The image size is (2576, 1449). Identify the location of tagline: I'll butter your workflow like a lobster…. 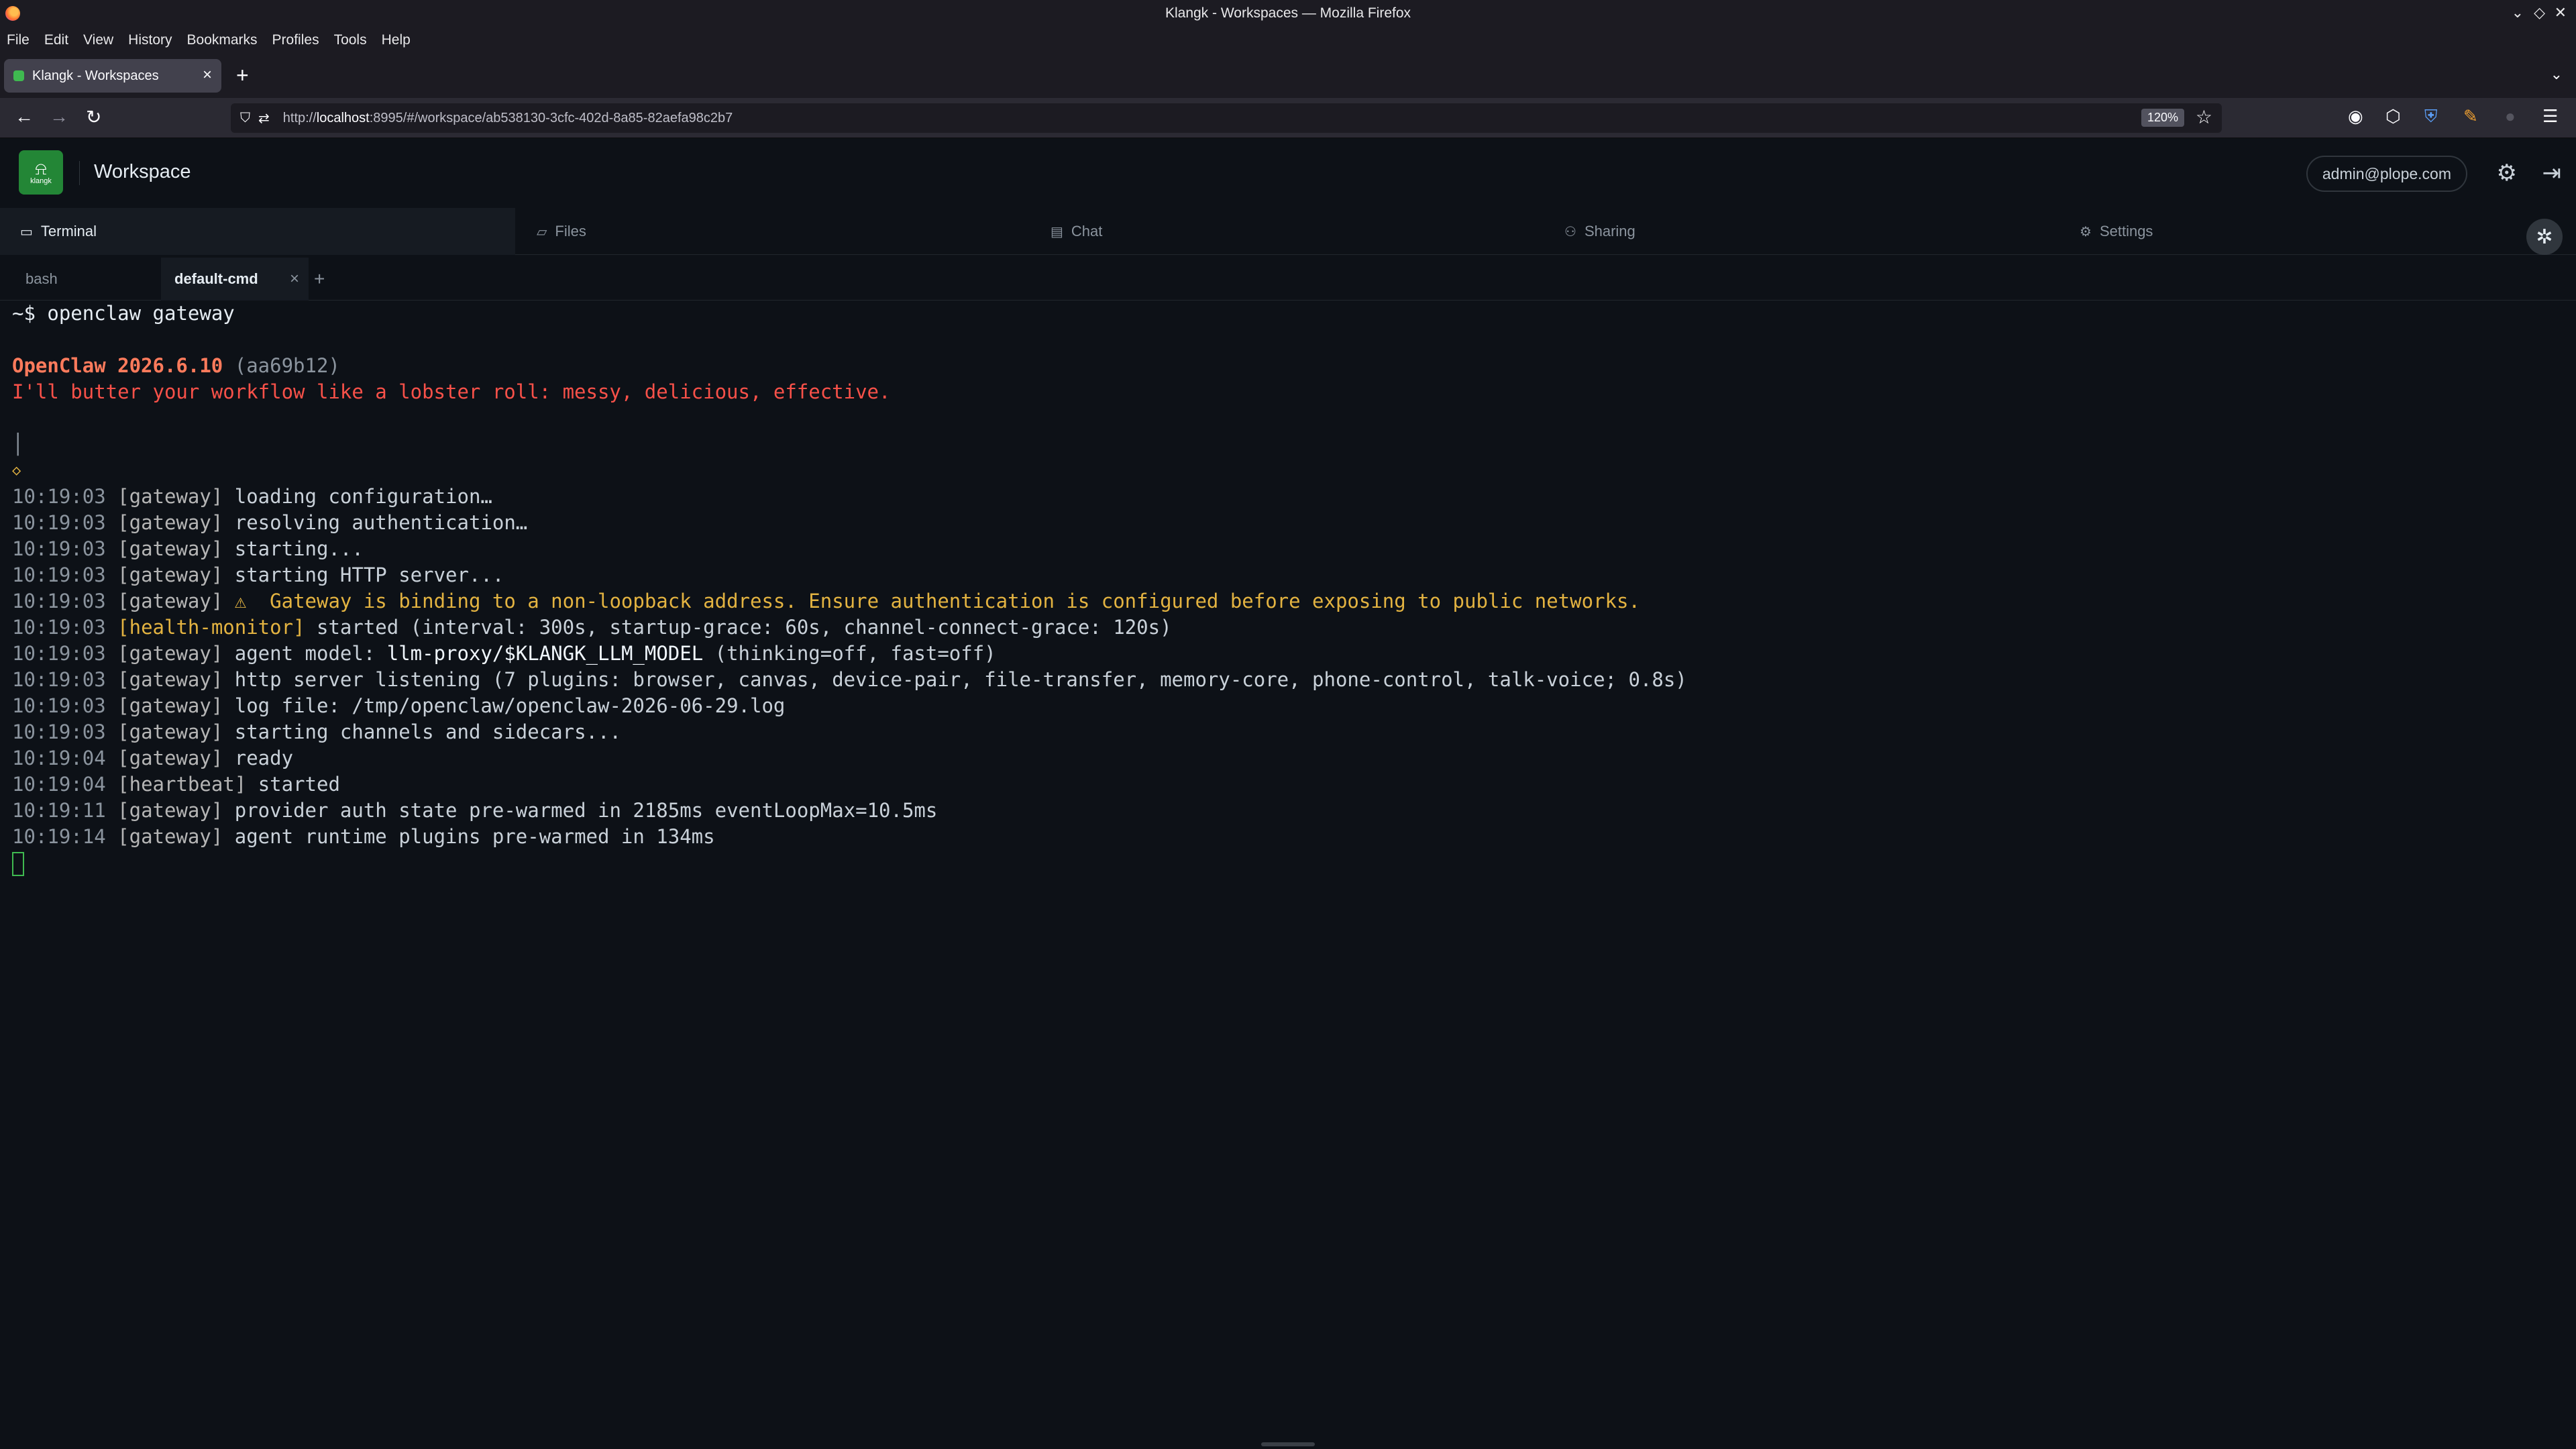
(451, 391).